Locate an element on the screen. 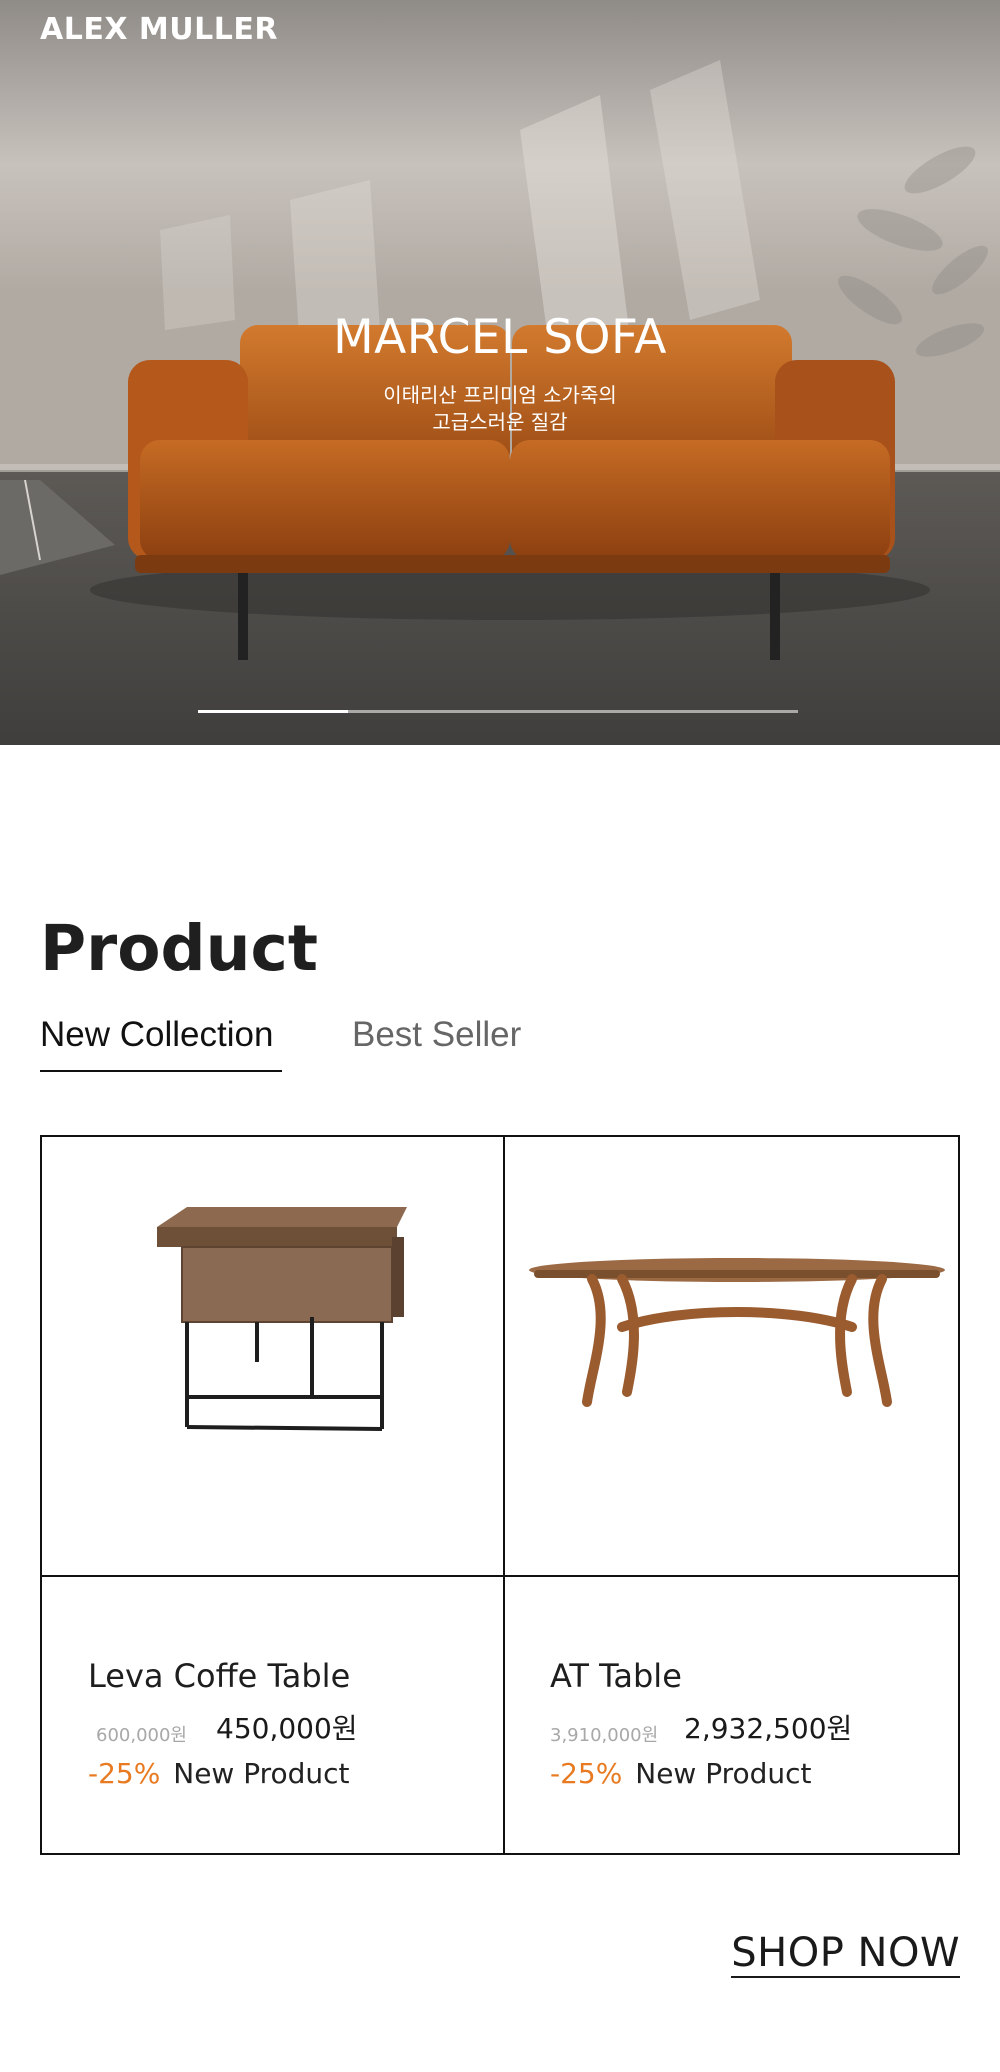 This screenshot has height=2072, width=1000. hero-subtitle-line: 이태리산 프리미엄 소가죽의 is located at coordinates (500, 395).